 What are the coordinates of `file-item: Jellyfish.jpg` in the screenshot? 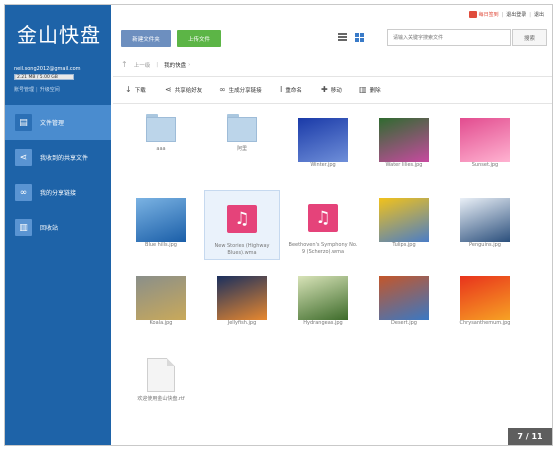 It's located at (242, 303).